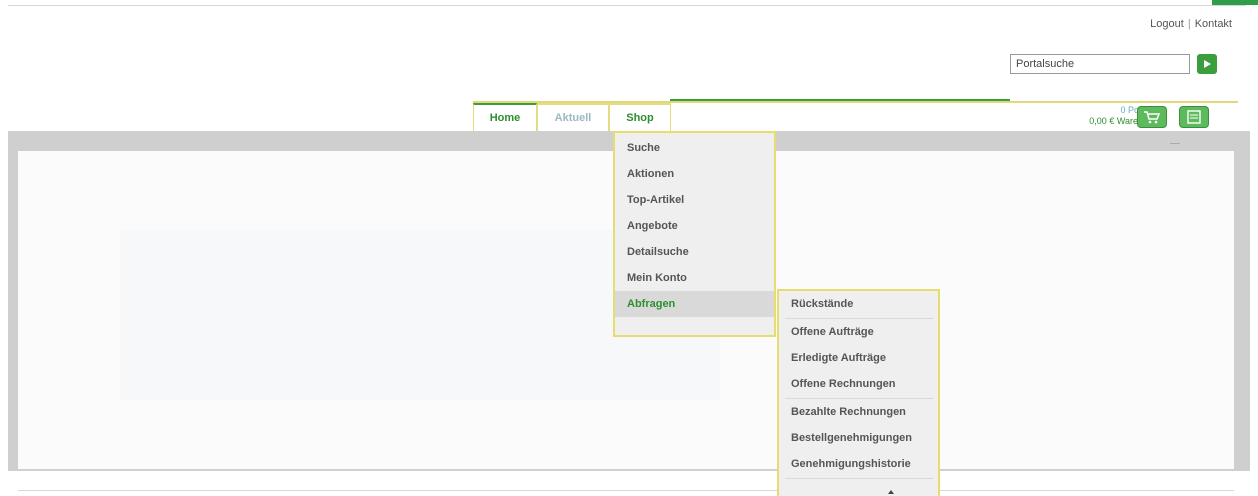  I want to click on document-icon, so click(1194, 117).